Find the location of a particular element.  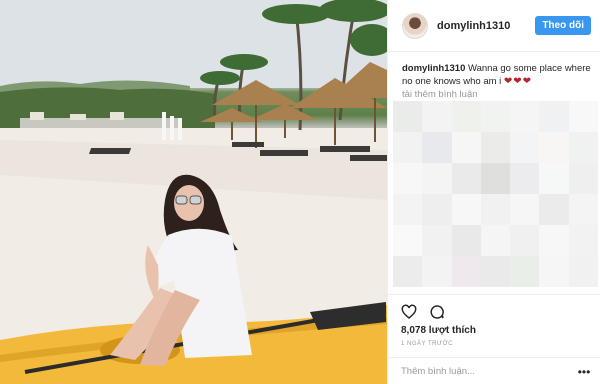

load-more-comments-link: tải thêm bình luận is located at coordinates (440, 94).